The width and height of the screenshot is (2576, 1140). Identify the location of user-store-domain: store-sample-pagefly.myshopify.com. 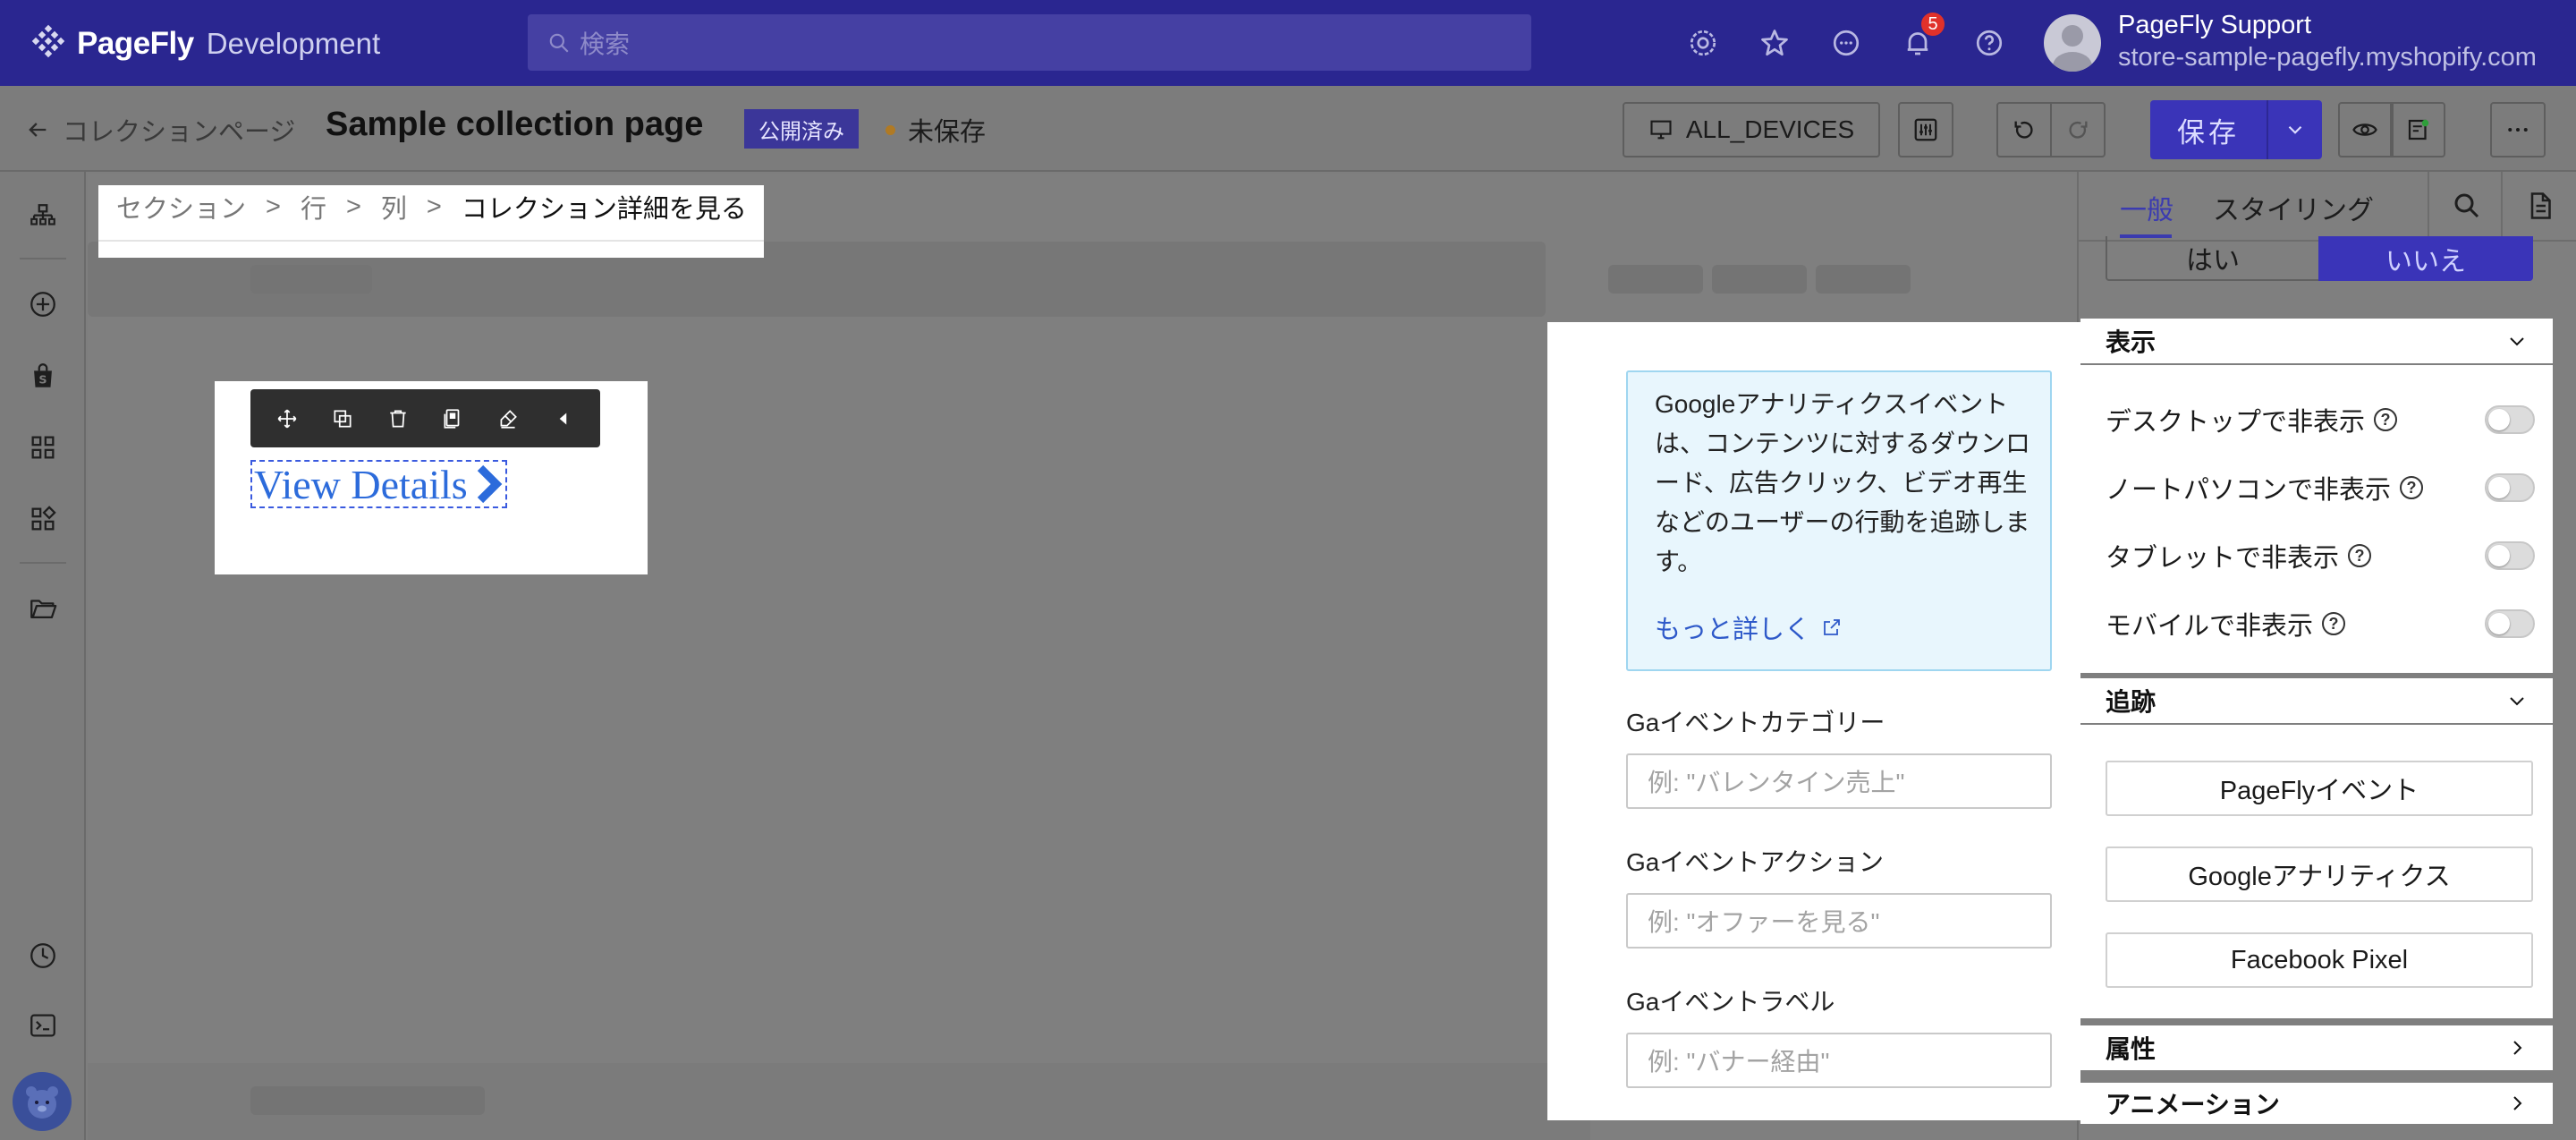
(2327, 57).